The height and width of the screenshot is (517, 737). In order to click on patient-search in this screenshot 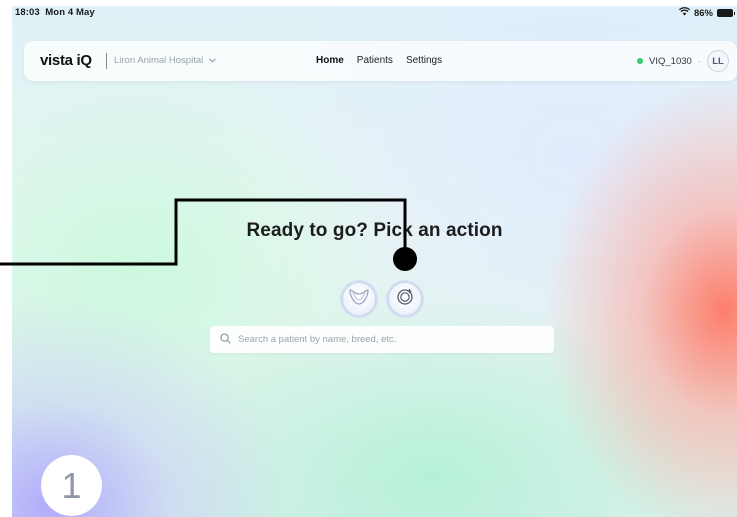, I will do `click(382, 339)`.